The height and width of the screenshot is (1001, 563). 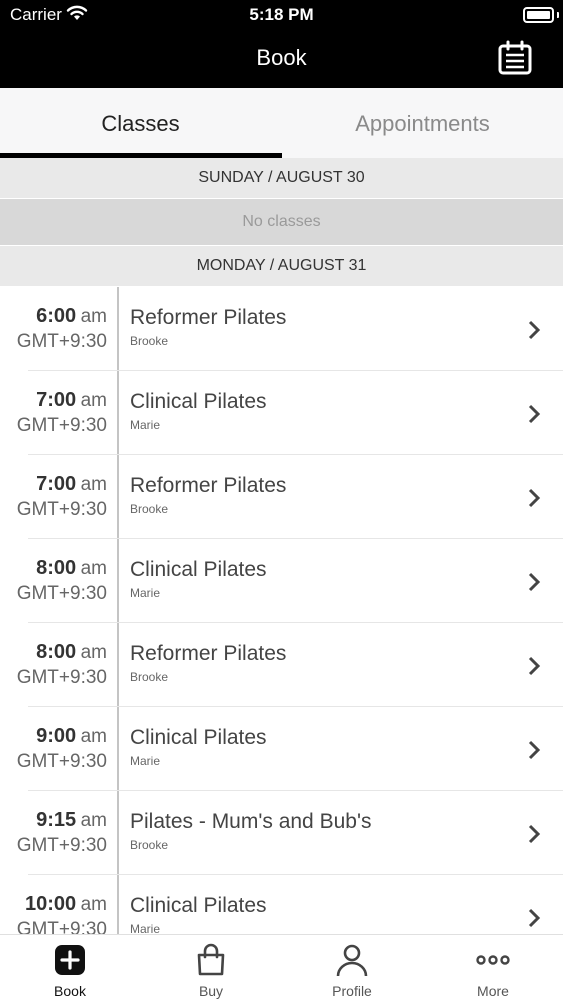 I want to click on tab-profile: Profile, so click(x=352, y=968).